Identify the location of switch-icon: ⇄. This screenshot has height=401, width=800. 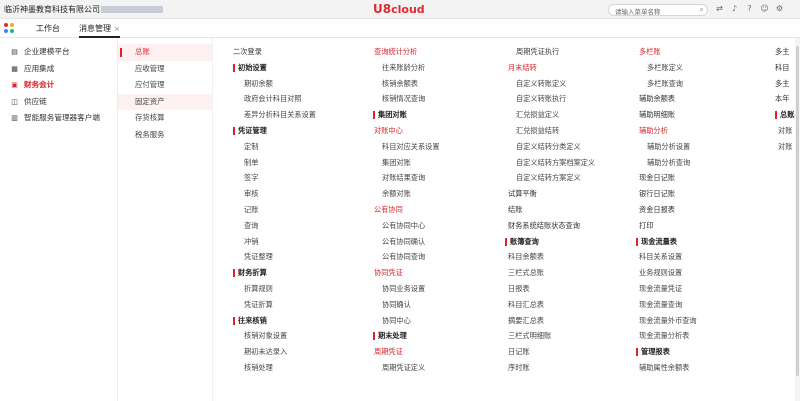
(719, 8).